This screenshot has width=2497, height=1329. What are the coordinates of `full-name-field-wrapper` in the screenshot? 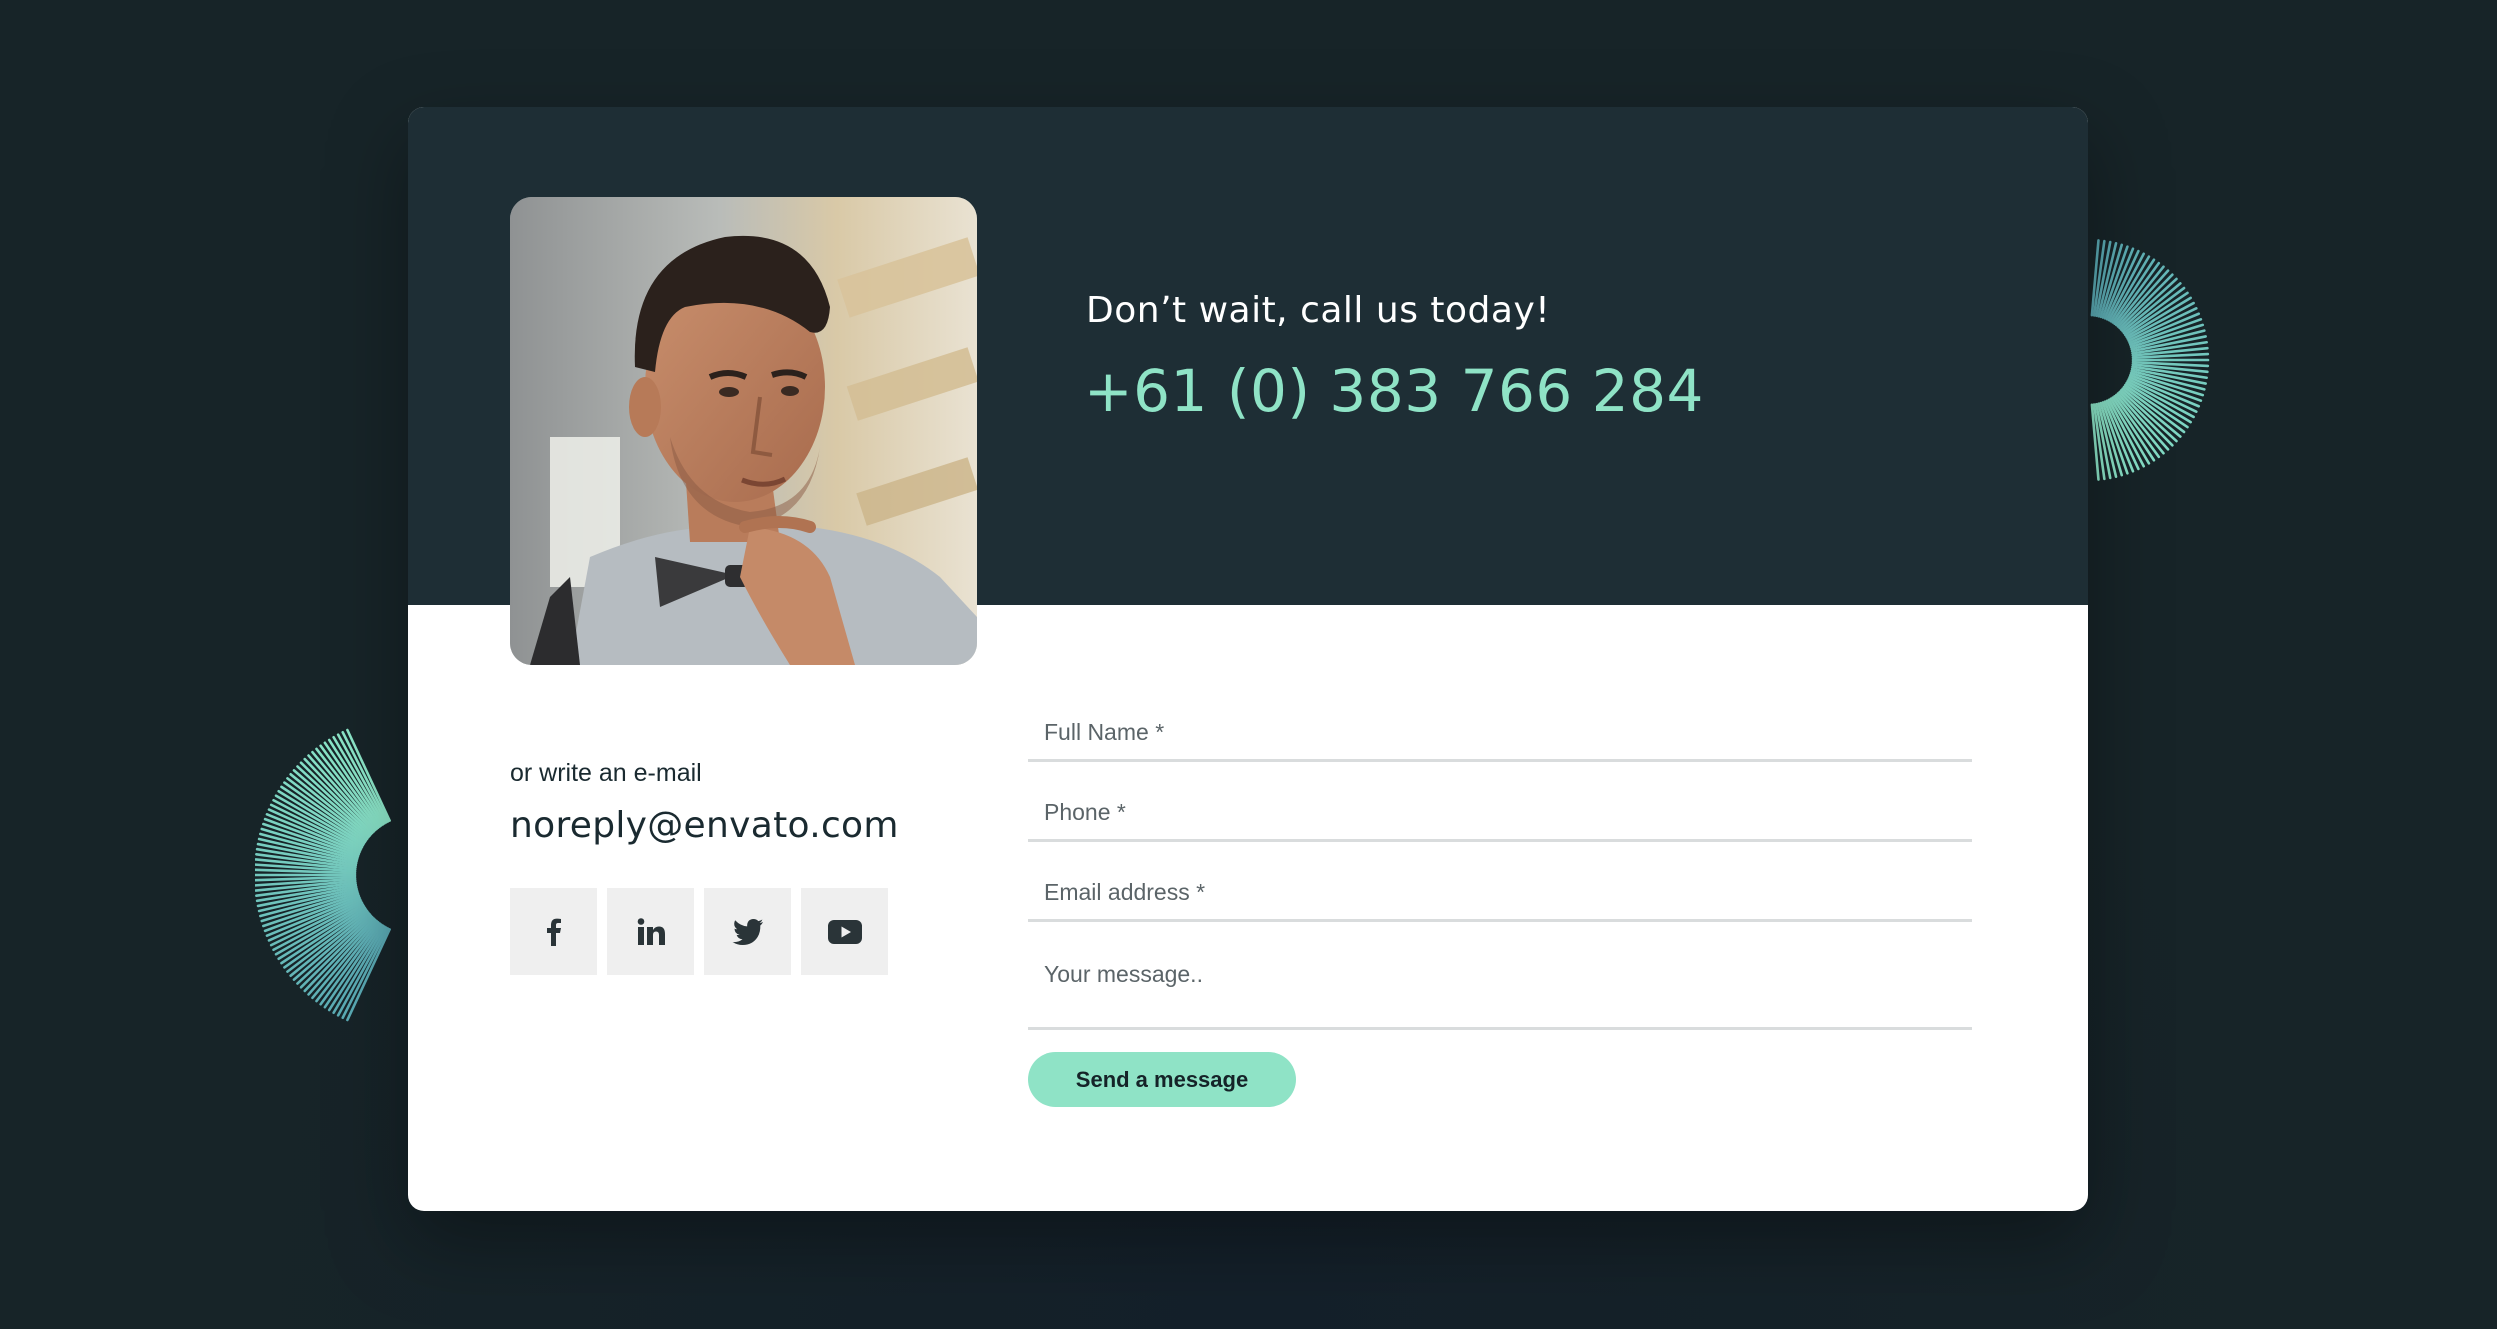 It's located at (1500, 735).